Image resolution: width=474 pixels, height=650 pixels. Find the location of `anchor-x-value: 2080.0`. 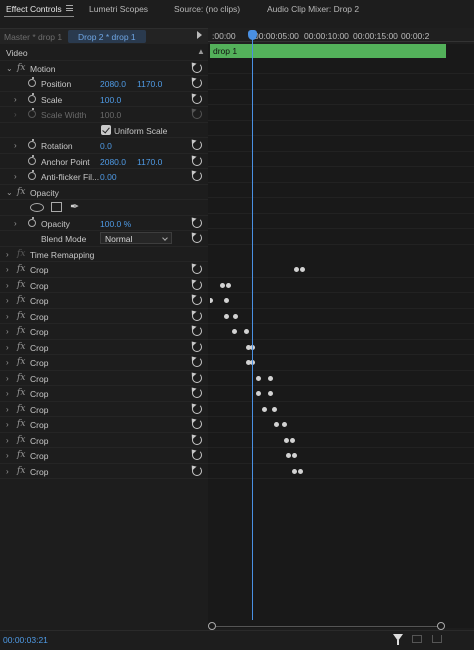

anchor-x-value: 2080.0 is located at coordinates (113, 162).